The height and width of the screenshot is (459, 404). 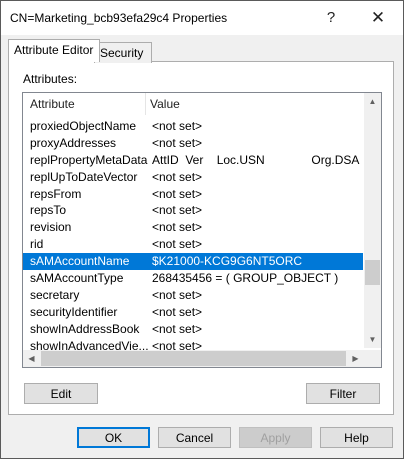 I want to click on scroll-left-icon: ◀, so click(x=31, y=358).